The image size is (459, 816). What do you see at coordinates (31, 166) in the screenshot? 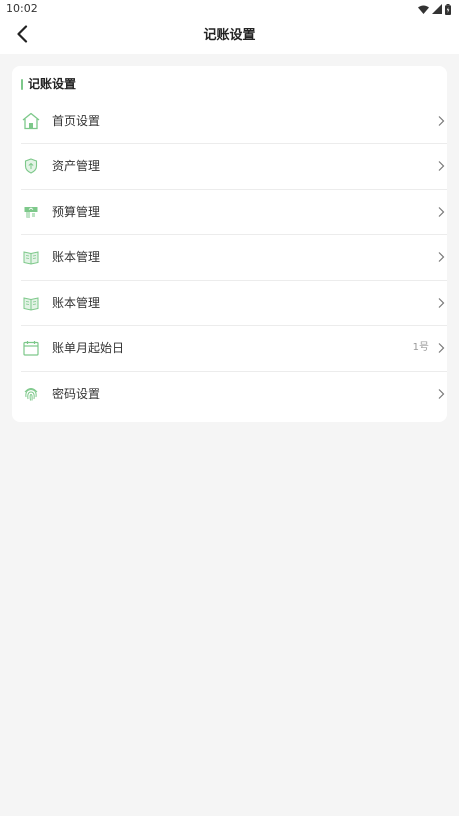
I see `shield-icon` at bounding box center [31, 166].